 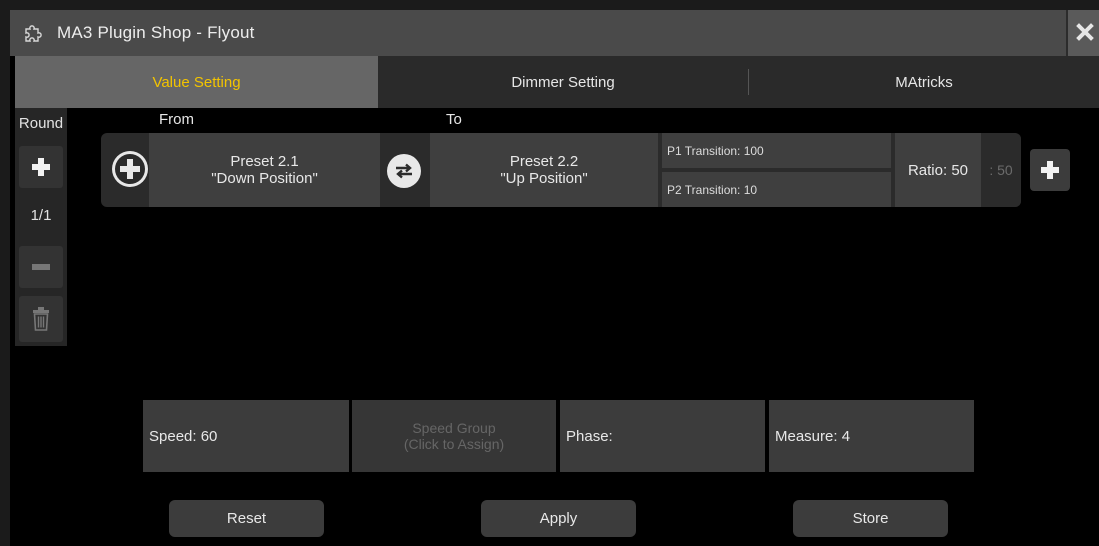 I want to click on p1-transition-button: P1 Transition: 100, so click(x=776, y=150).